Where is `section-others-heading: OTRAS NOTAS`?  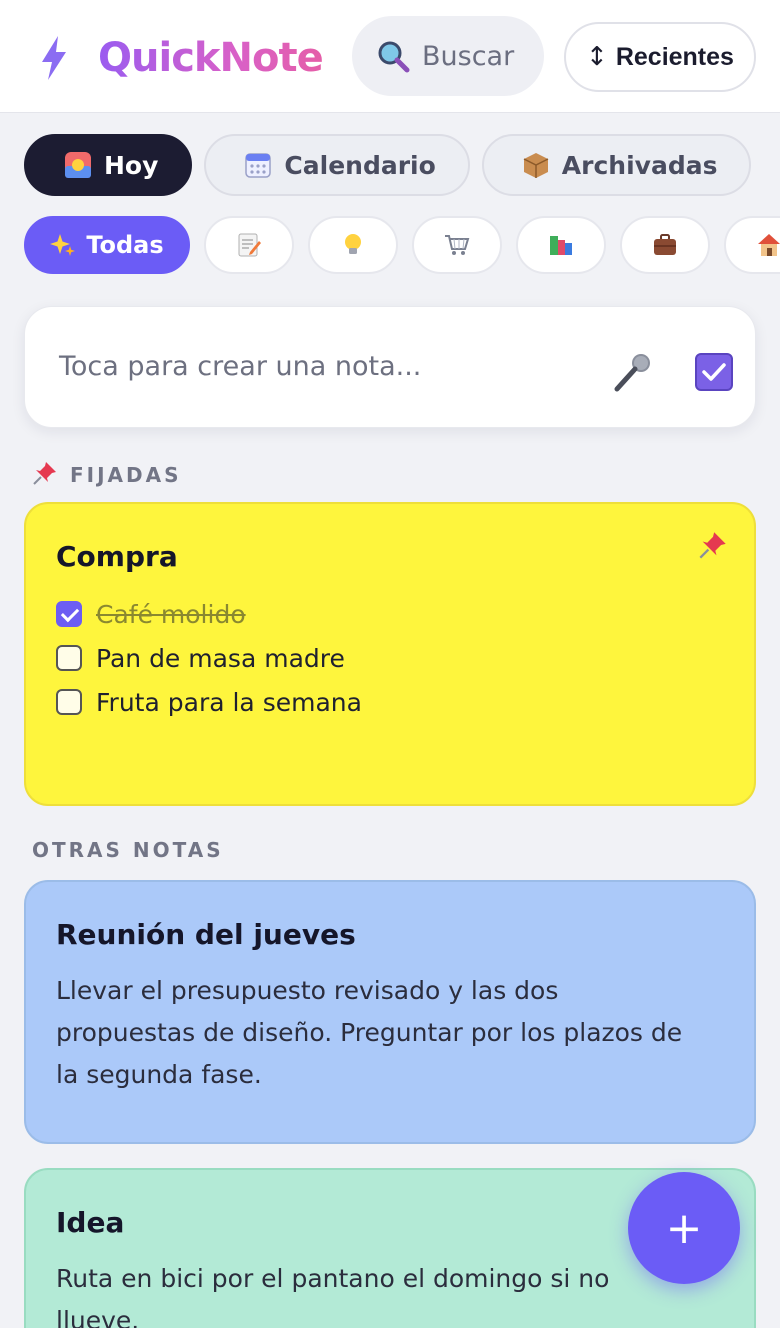 section-others-heading: OTRAS NOTAS is located at coordinates (128, 850).